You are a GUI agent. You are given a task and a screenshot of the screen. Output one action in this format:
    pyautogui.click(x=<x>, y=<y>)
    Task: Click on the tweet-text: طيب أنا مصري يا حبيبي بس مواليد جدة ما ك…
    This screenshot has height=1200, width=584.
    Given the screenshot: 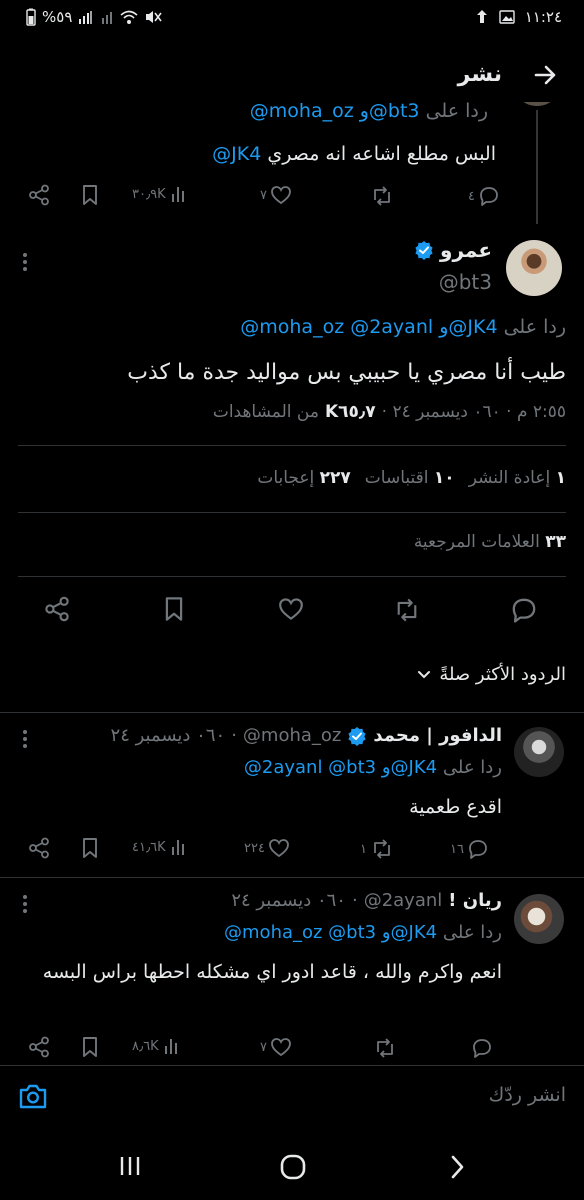 What is the action you would take?
    pyautogui.click(x=346, y=372)
    